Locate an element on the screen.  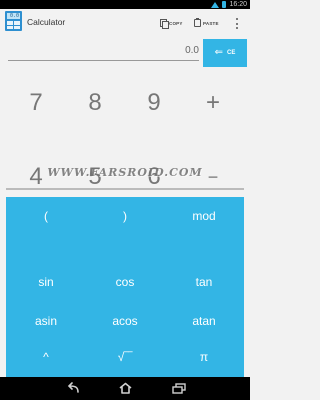
wifi-icon is located at coordinates (215, 5).